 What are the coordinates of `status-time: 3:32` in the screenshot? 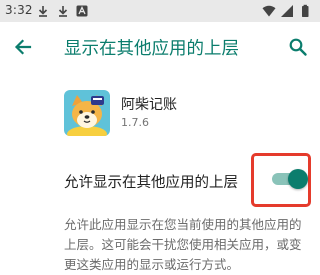 It's located at (19, 10).